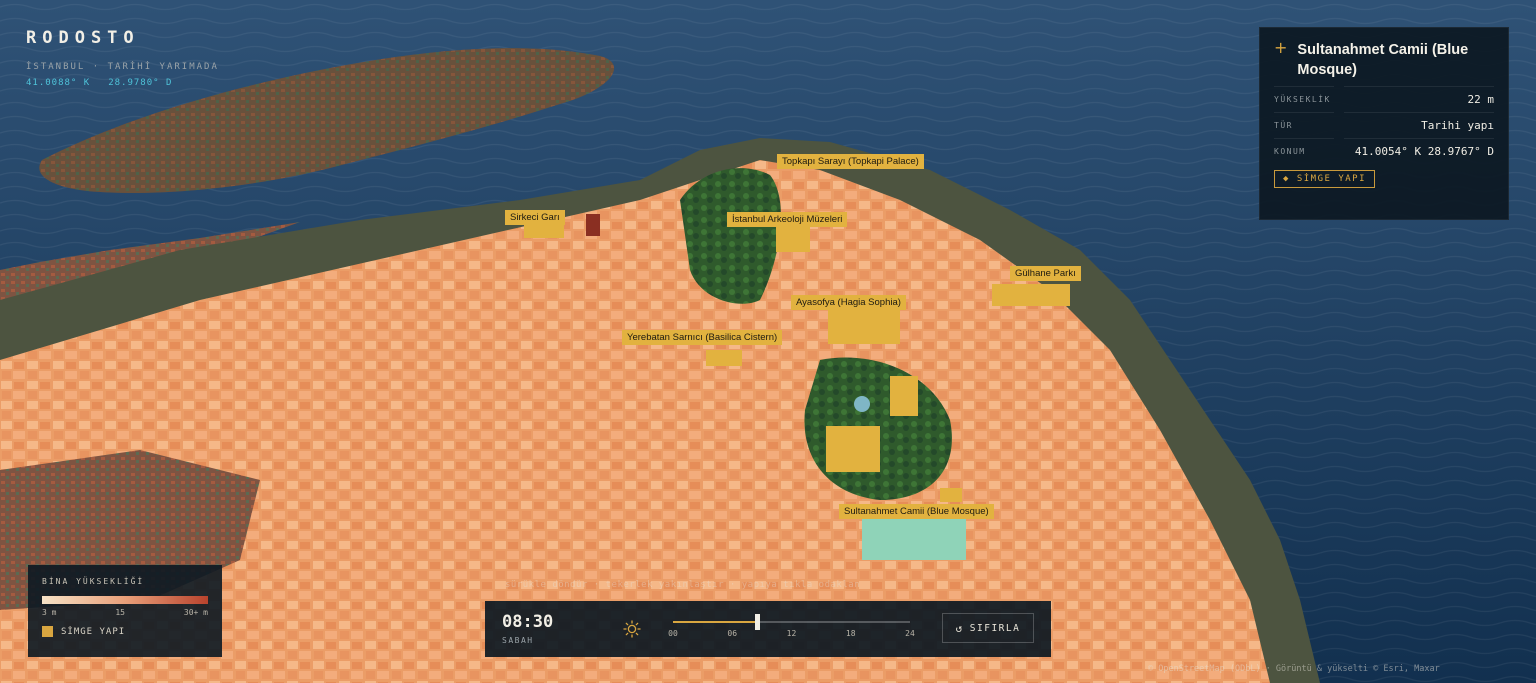 The width and height of the screenshot is (1536, 683). Describe the element at coordinates (1383, 60) in the screenshot. I see `info-panel-title: Sultanahmet Camii (Blue Mosque)` at that location.